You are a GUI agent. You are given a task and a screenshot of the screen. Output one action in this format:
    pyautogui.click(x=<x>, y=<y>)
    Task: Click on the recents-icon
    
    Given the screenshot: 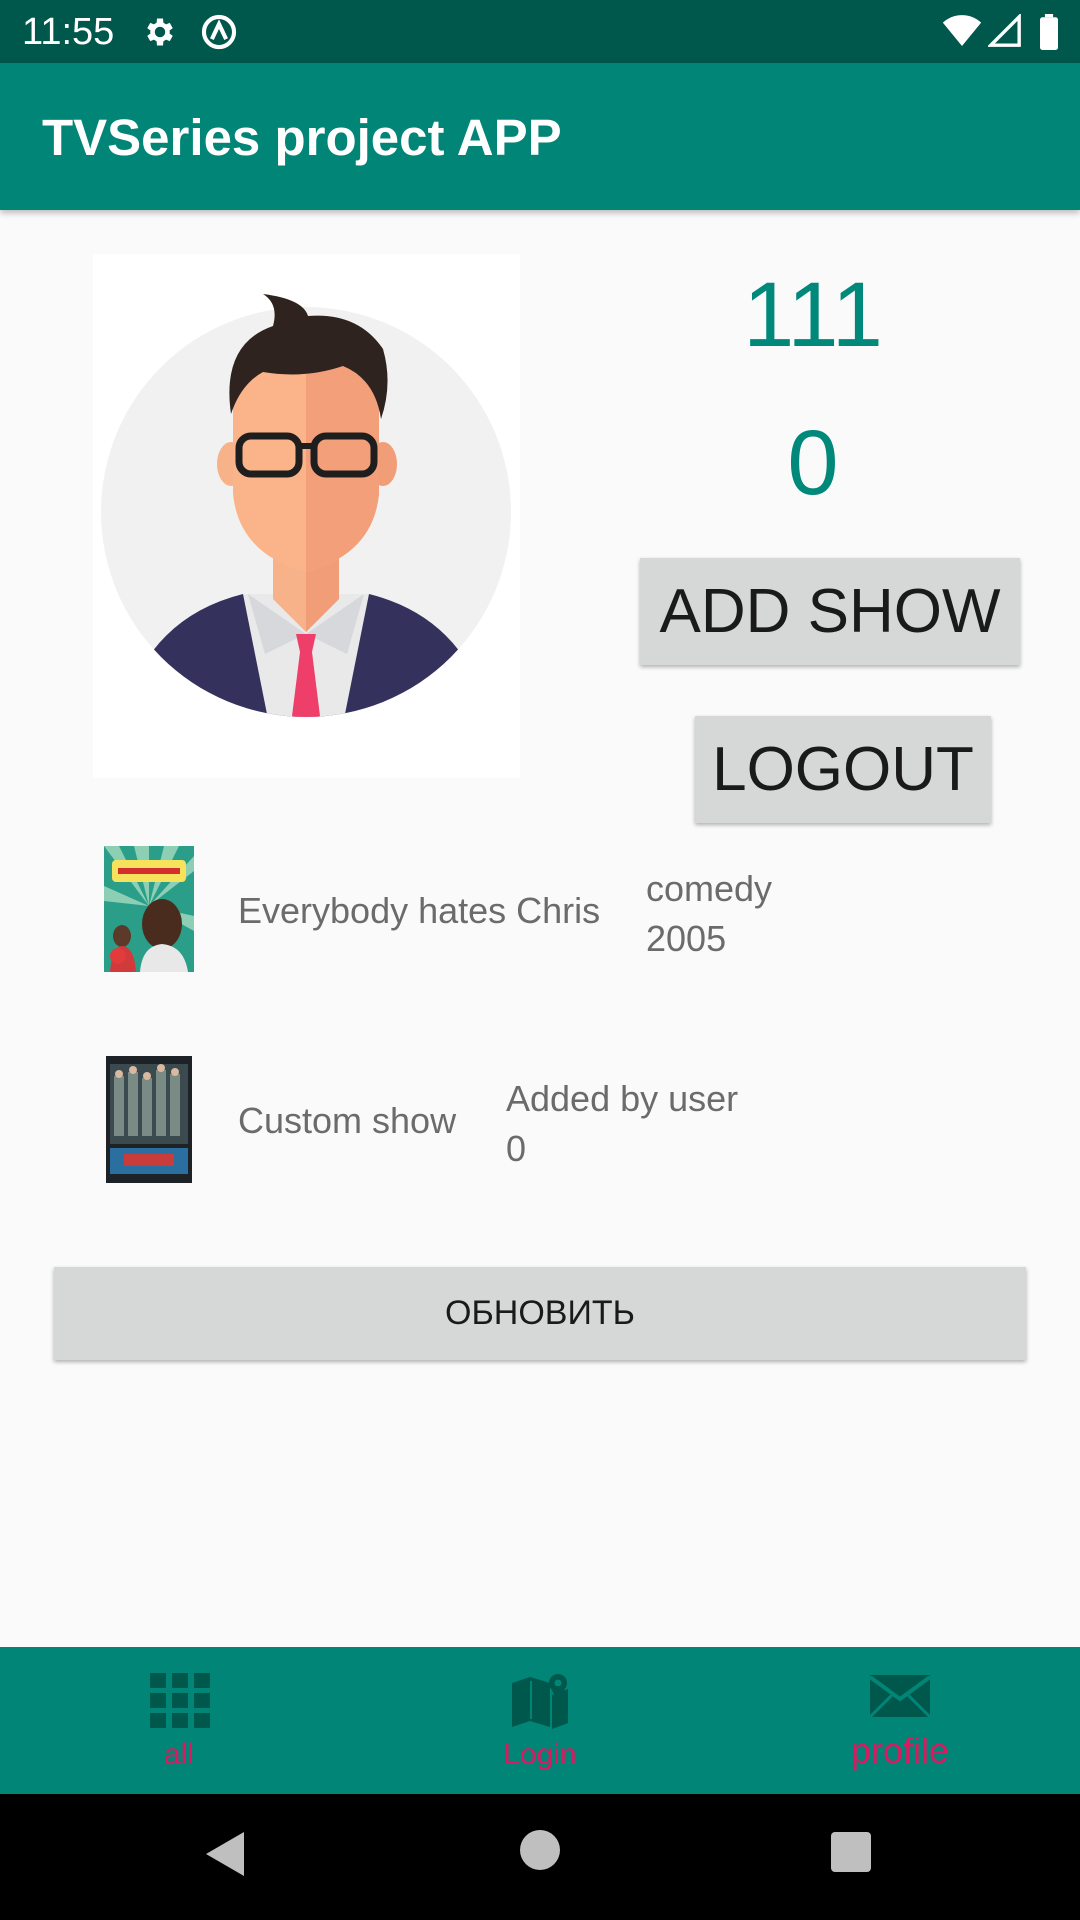 What is the action you would take?
    pyautogui.click(x=851, y=1852)
    